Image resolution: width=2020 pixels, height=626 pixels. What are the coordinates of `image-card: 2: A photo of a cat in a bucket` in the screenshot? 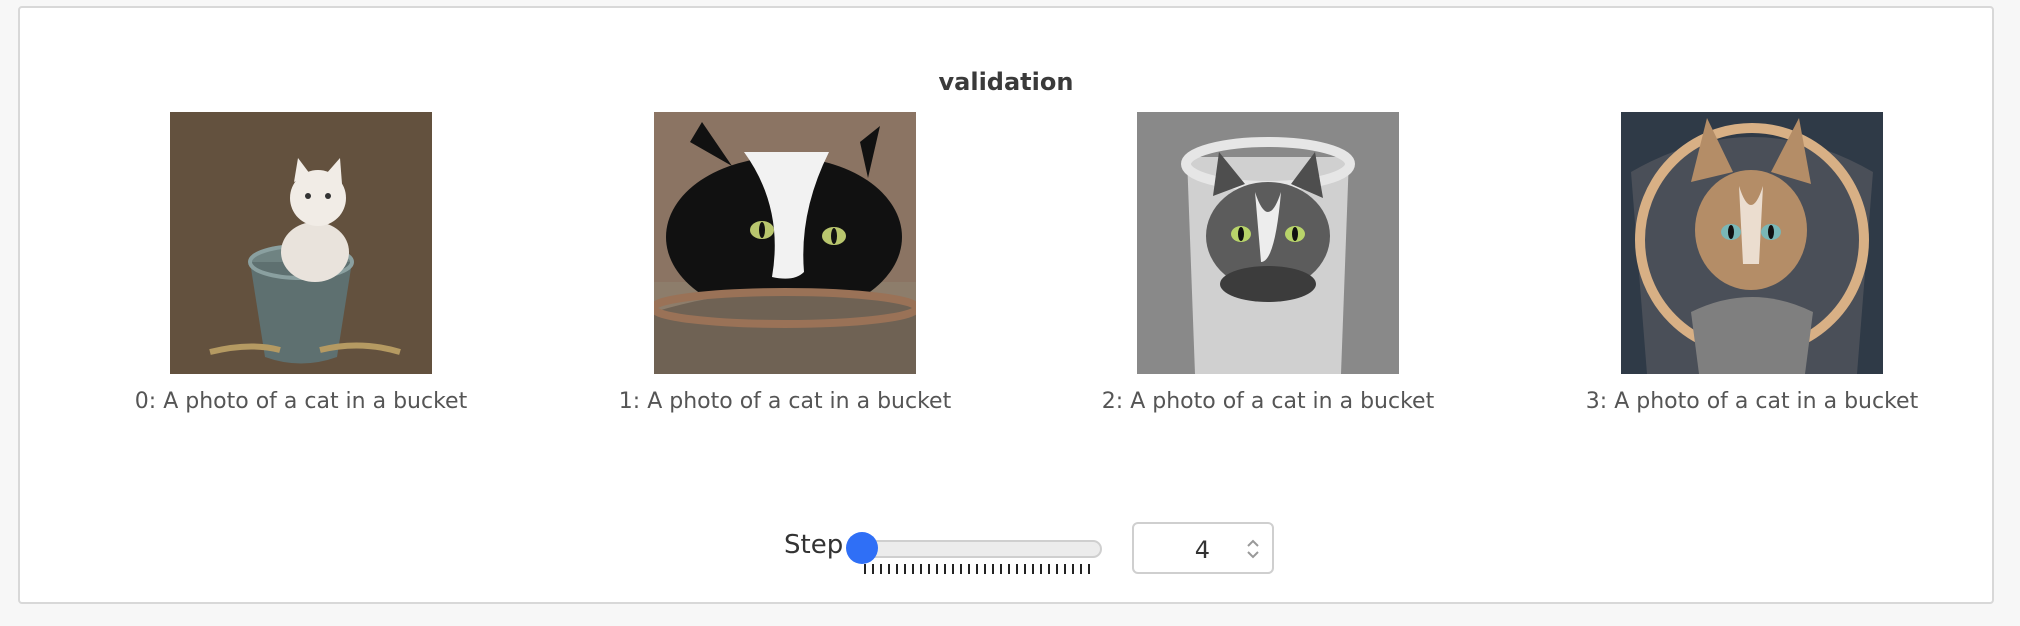 It's located at (1268, 267).